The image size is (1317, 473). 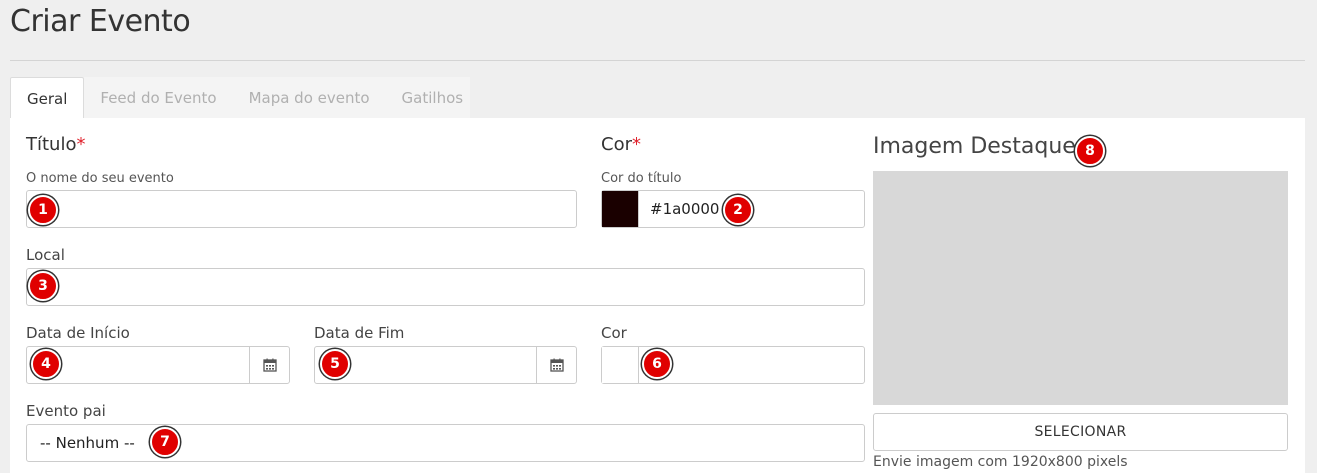 What do you see at coordinates (445, 365) in the screenshot?
I see `data-fim-field` at bounding box center [445, 365].